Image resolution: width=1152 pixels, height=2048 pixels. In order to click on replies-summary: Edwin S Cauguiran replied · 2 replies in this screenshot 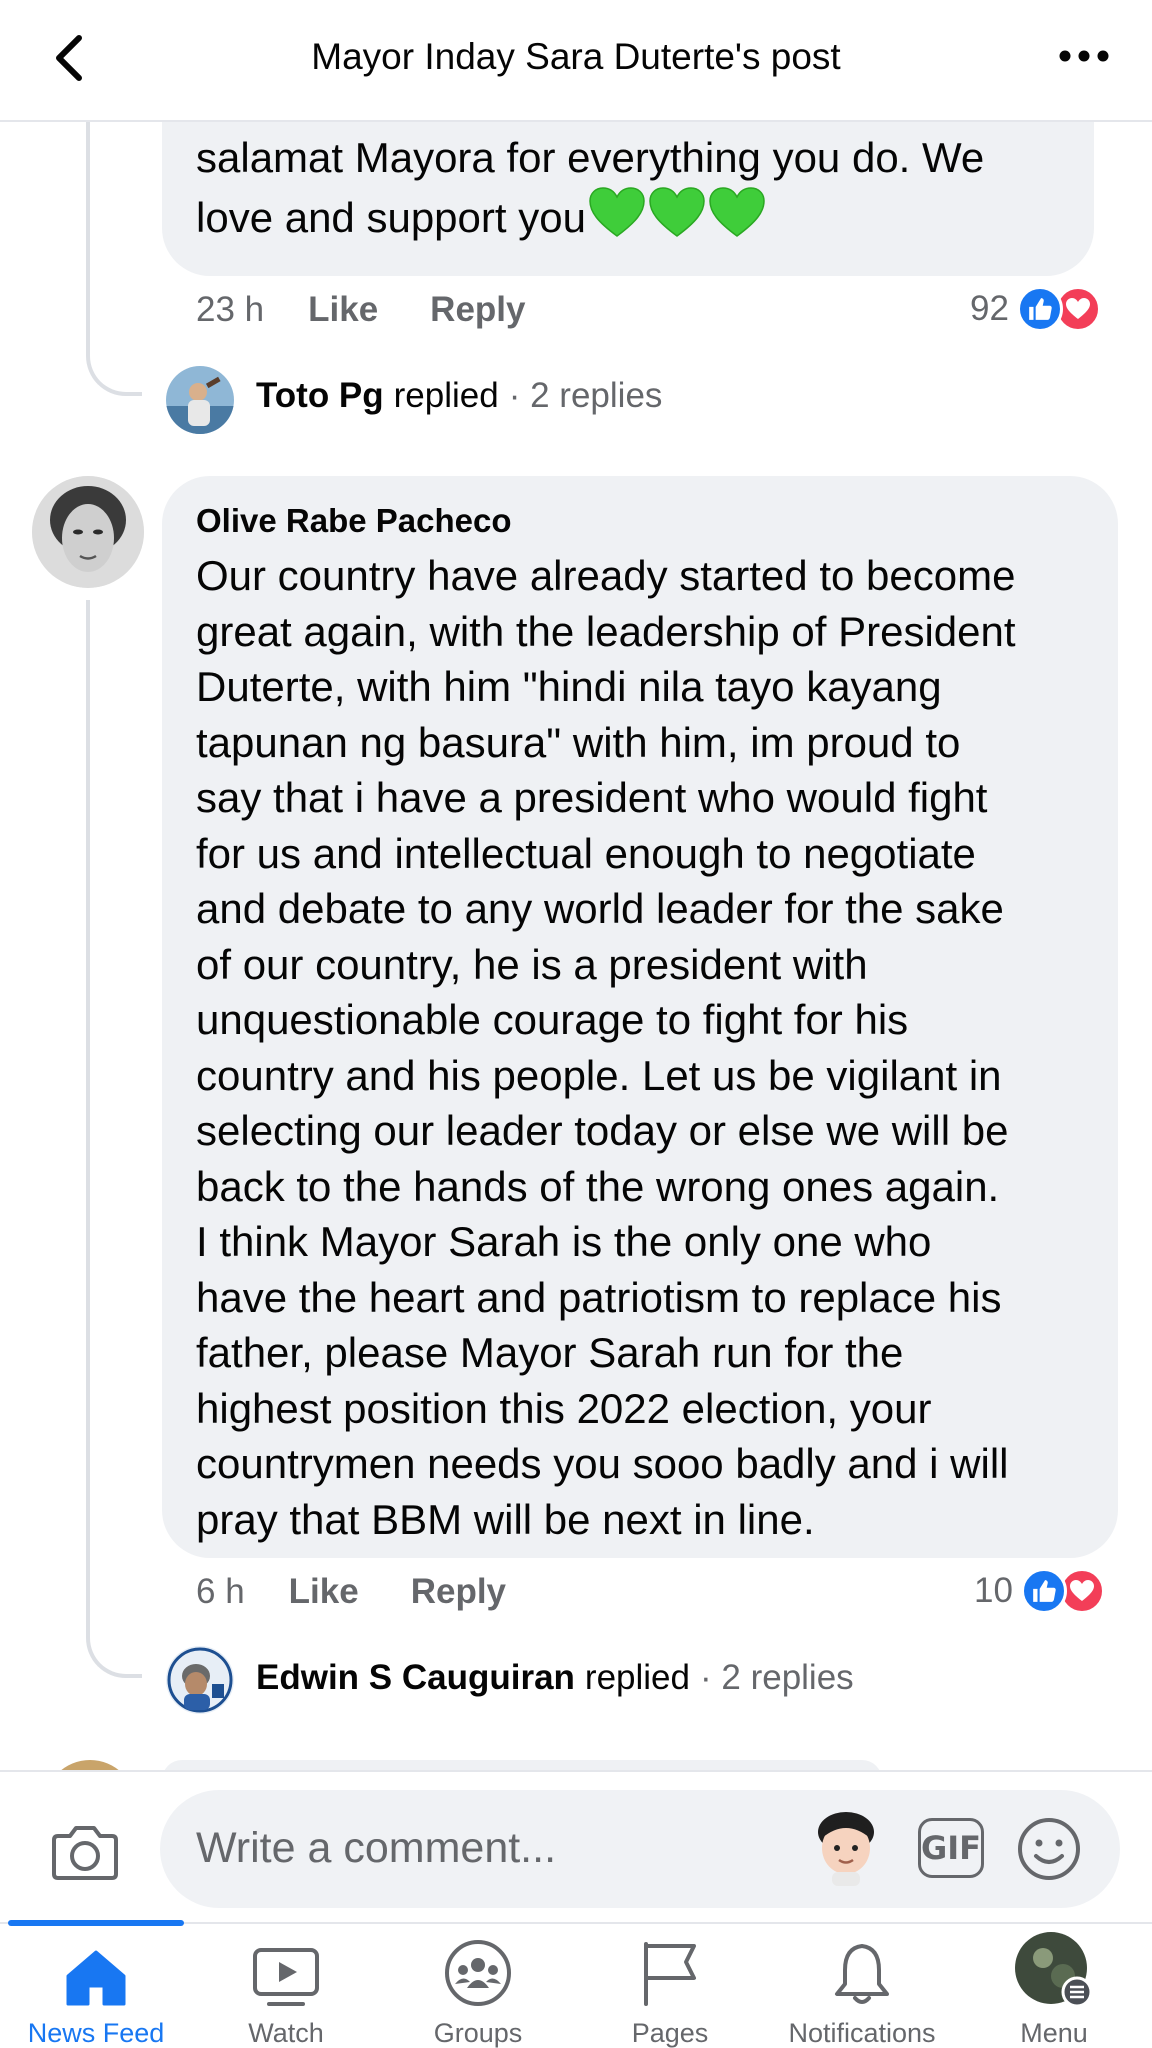, I will do `click(555, 1678)`.